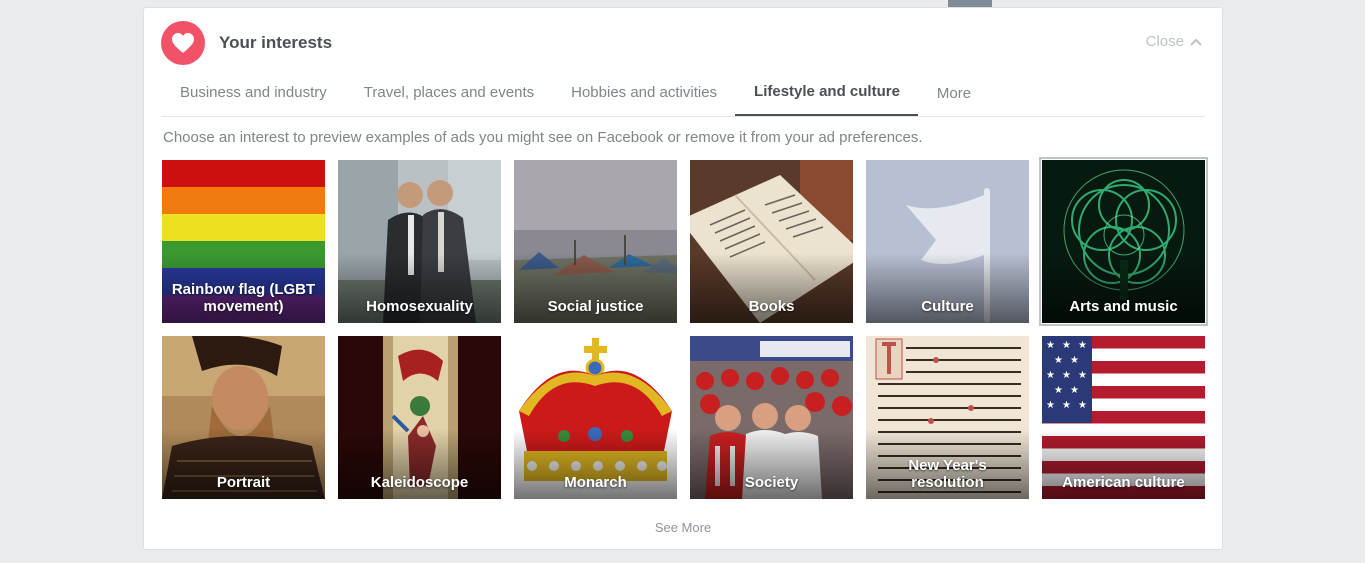 This screenshot has width=1365, height=563. What do you see at coordinates (253, 97) in the screenshot?
I see `tab-business-and-industry: Business and industry` at bounding box center [253, 97].